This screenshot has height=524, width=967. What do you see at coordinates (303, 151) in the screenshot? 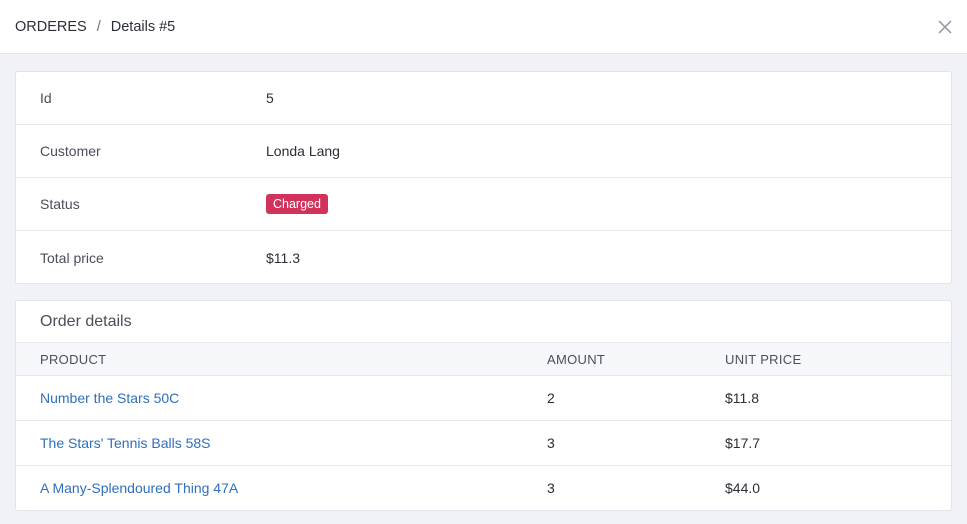
I see `customer-link: Londa Lang` at bounding box center [303, 151].